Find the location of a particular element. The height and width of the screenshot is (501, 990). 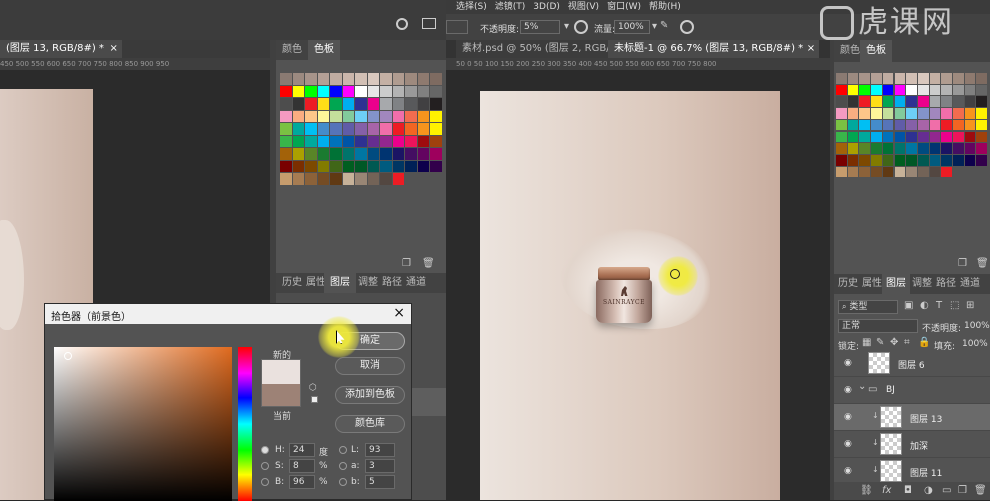

web-safe-swatch is located at coordinates (314, 399).